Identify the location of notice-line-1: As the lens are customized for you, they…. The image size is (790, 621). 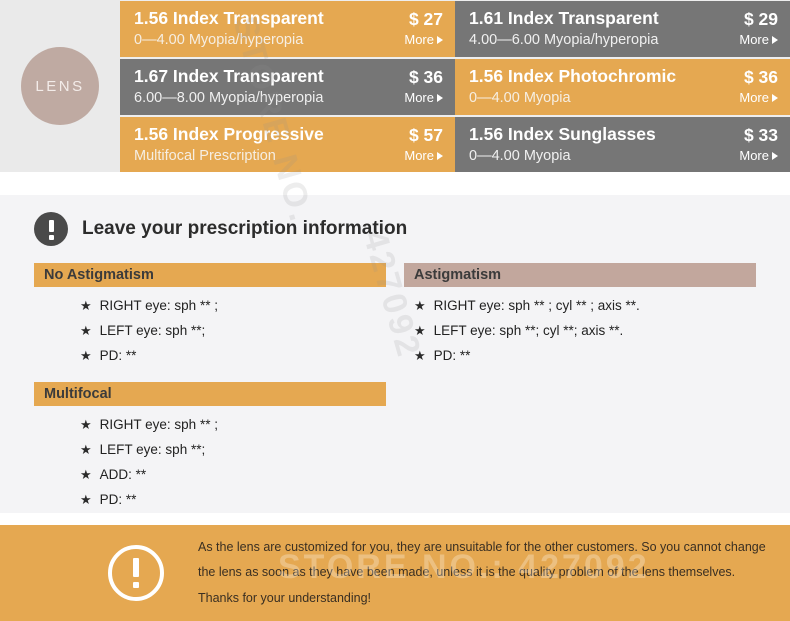
(482, 546).